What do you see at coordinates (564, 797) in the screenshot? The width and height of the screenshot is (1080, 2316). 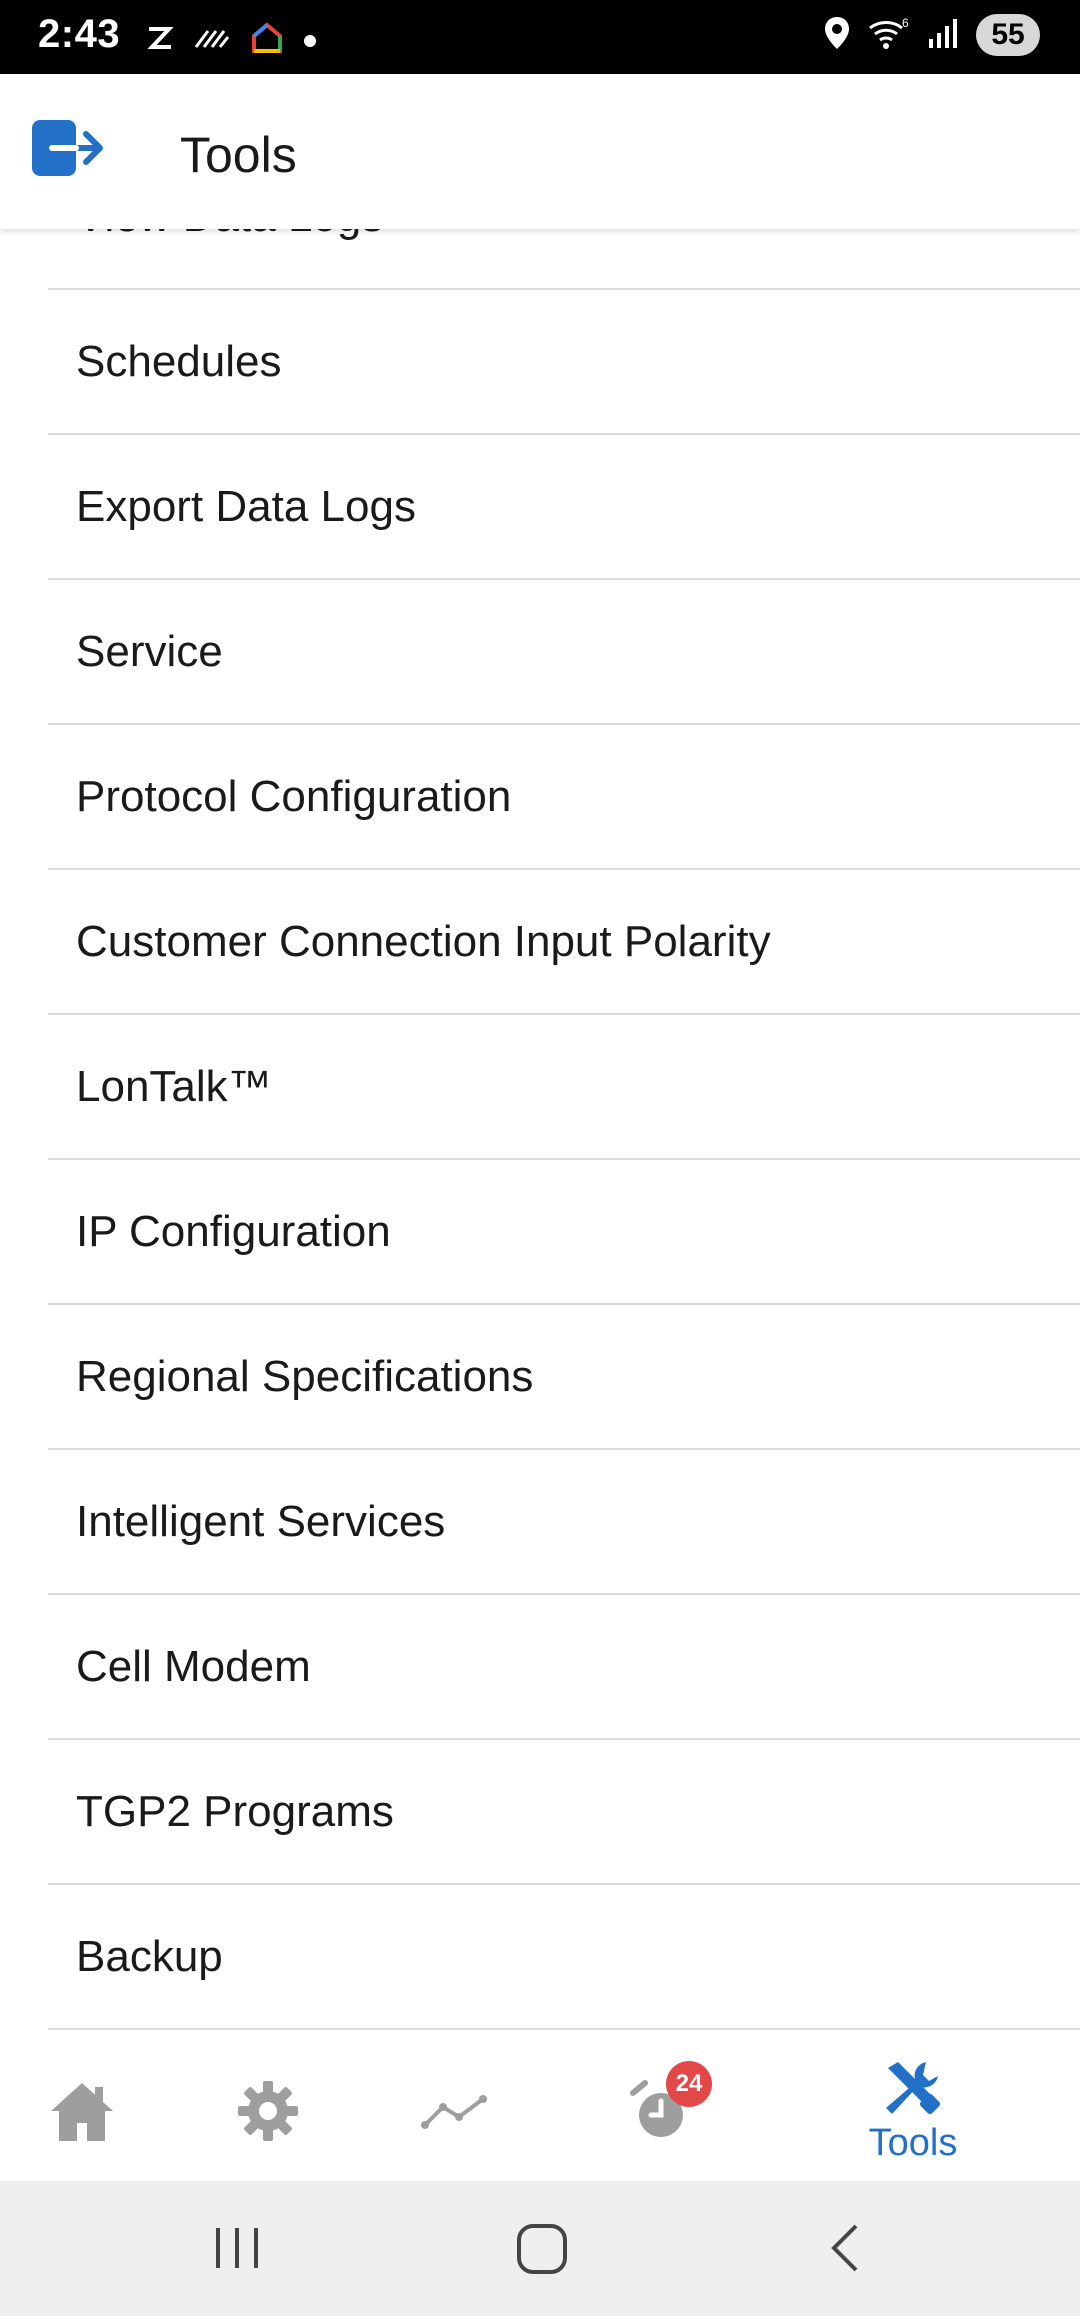 I see `menu-item-protocol-configuration: Protocol Configuration` at bounding box center [564, 797].